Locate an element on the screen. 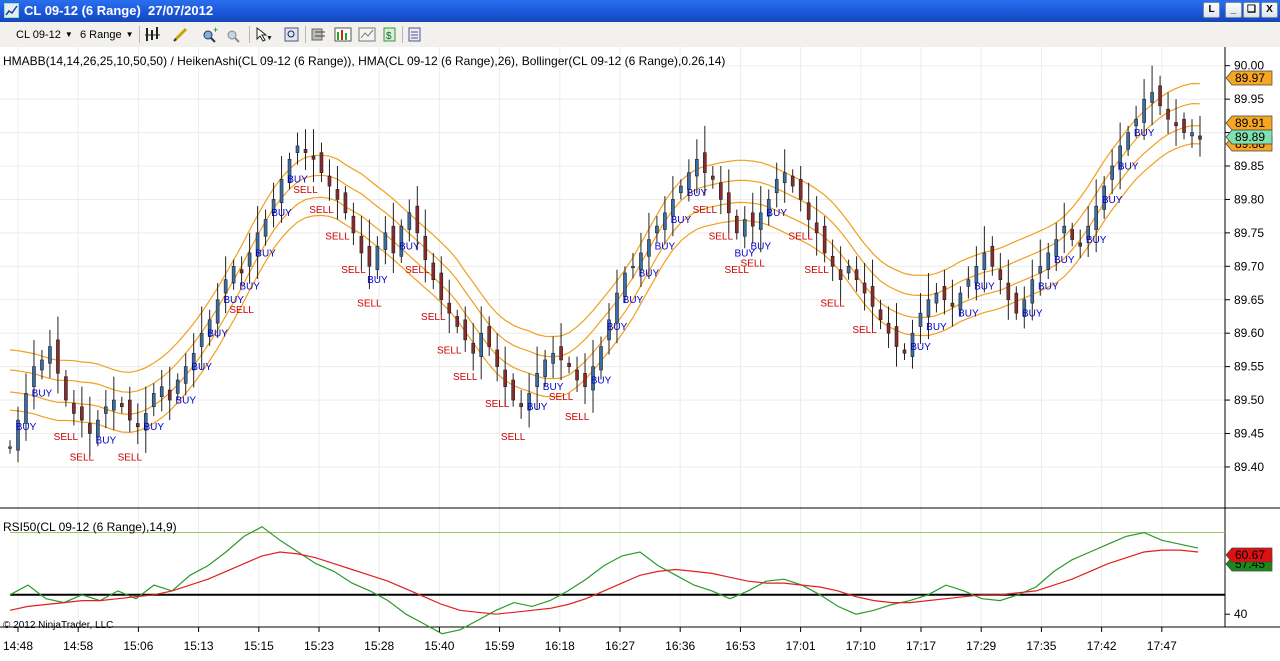 This screenshot has width=1280, height=661. orders-icon: $ is located at coordinates (390, 34).